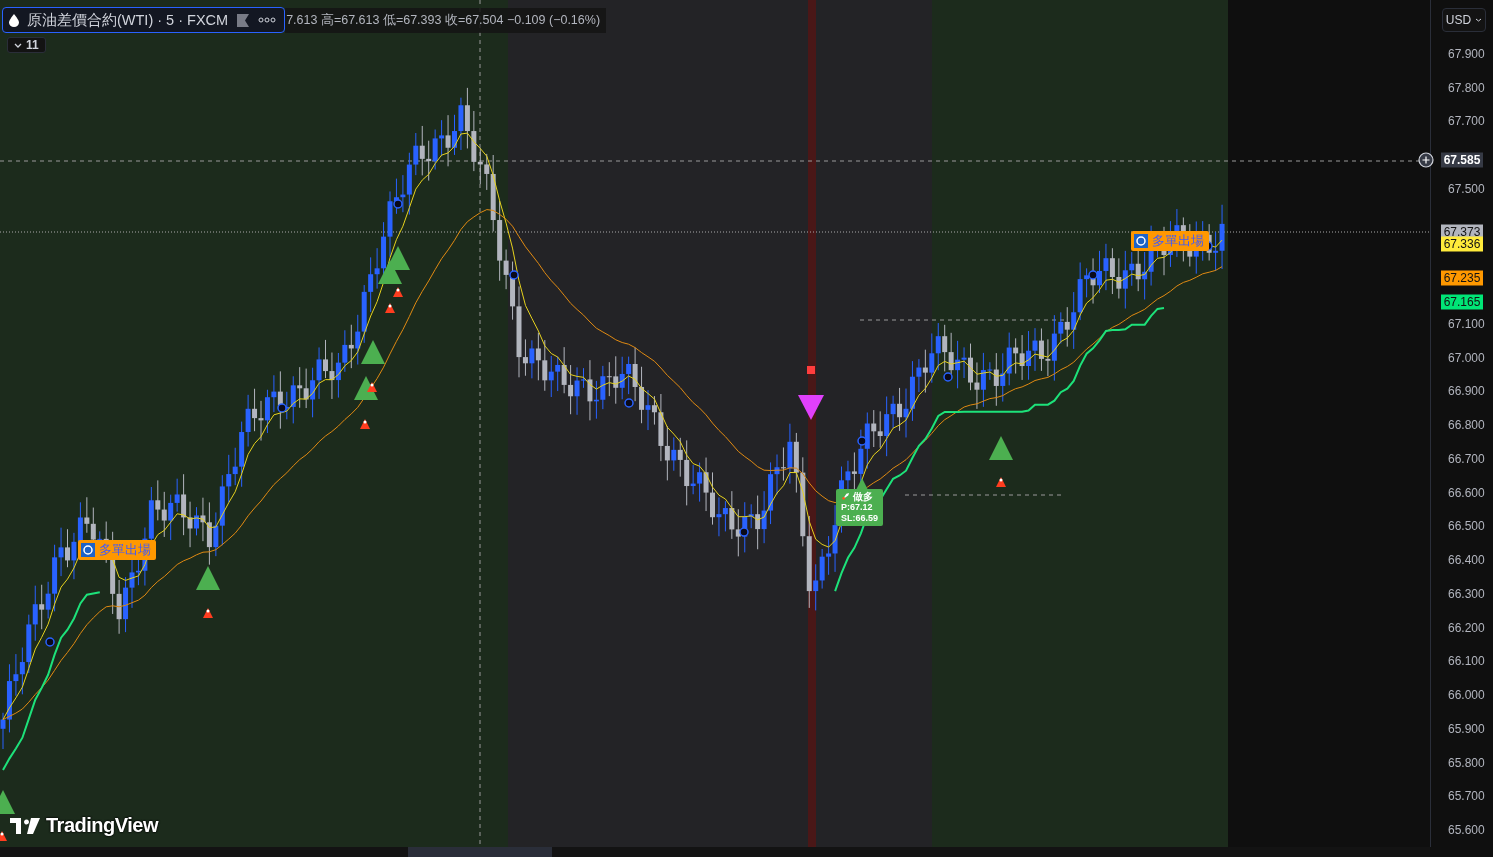 This screenshot has height=857, width=1493. What do you see at coordinates (1466, 728) in the screenshot?
I see `price-tick-label: 65.900` at bounding box center [1466, 728].